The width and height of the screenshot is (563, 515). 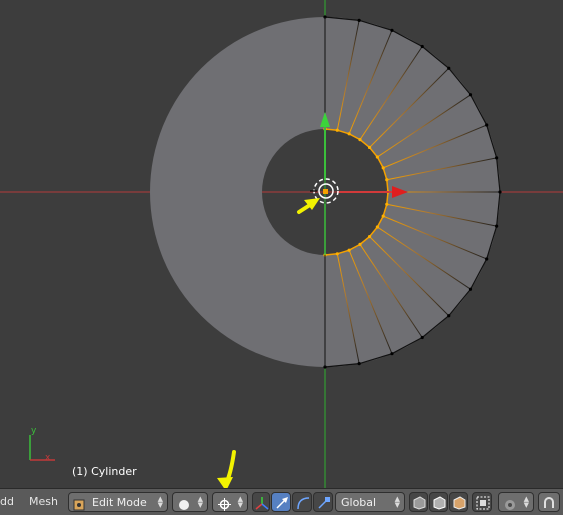 I want to click on rotate-button, so click(x=302, y=502).